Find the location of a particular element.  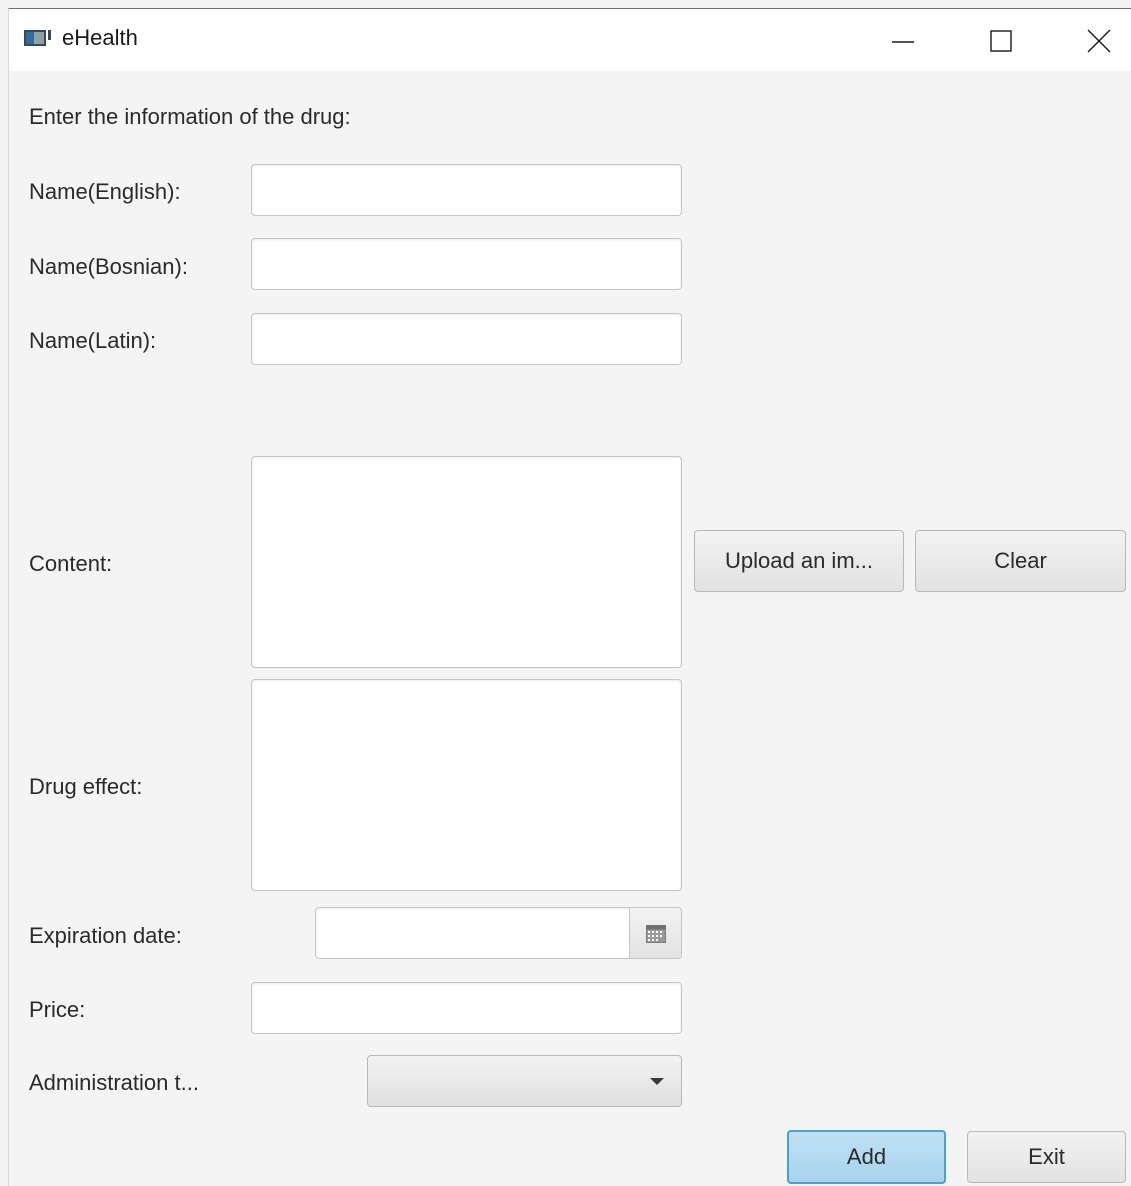

form-heading: Enter the information of the drug: is located at coordinates (190, 116).